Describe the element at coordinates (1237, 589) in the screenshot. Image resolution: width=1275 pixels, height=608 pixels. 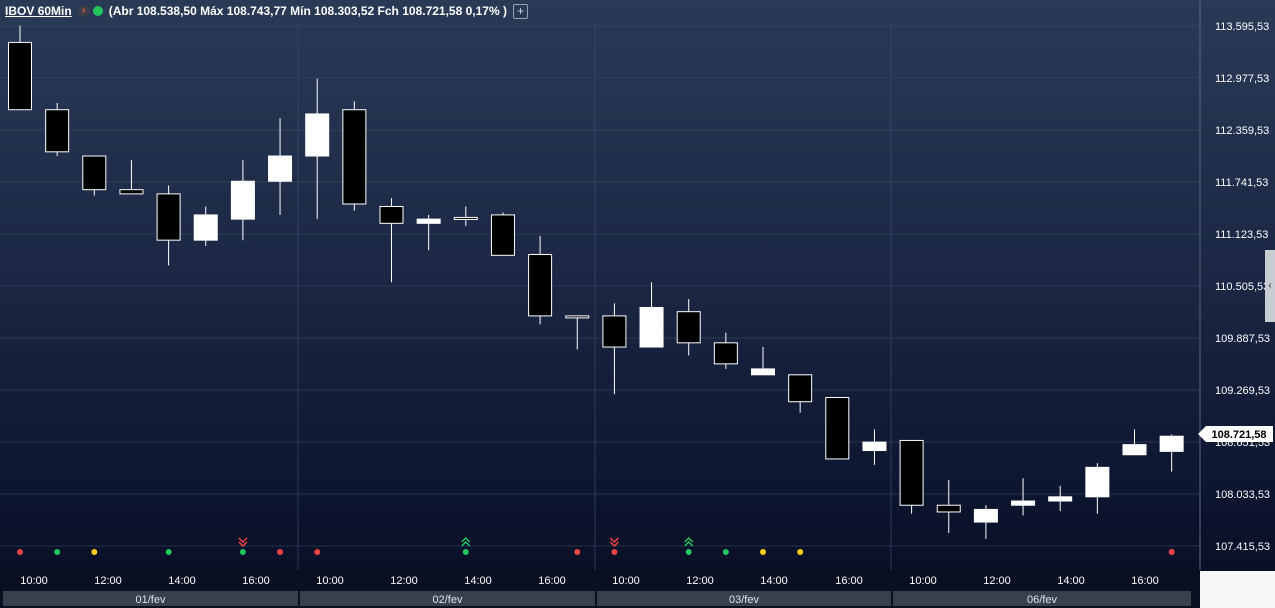
I see `right-corner-panel` at that location.